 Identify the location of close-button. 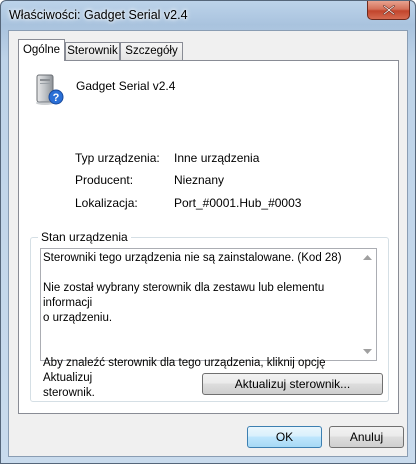
(388, 10).